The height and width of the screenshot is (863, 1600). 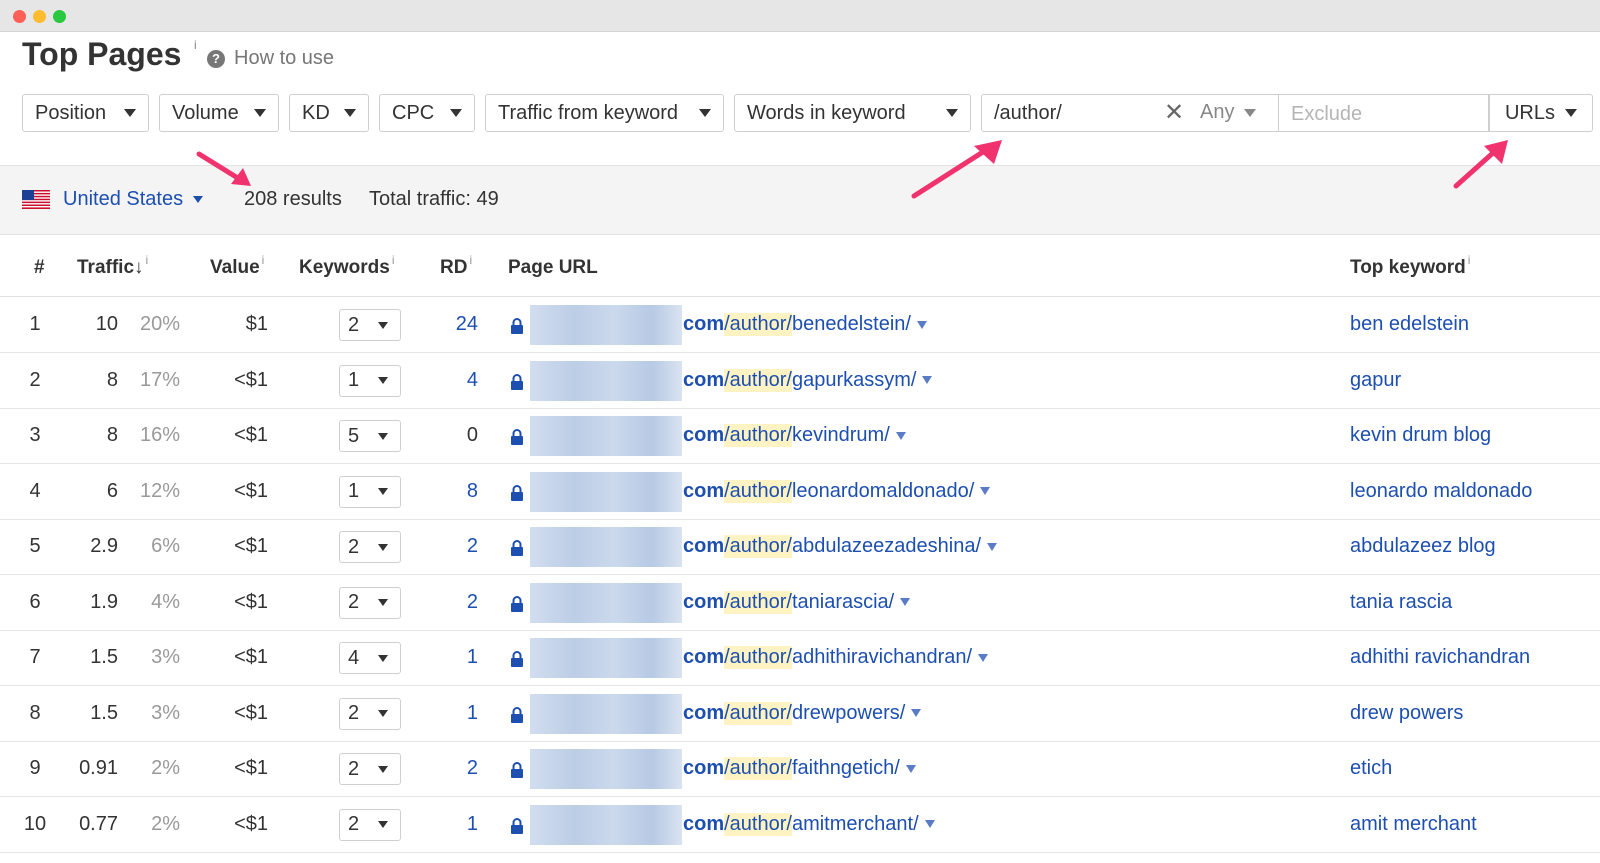 I want to click on page-url-link: com/author/abdulazeezadeshina/, so click(x=840, y=546).